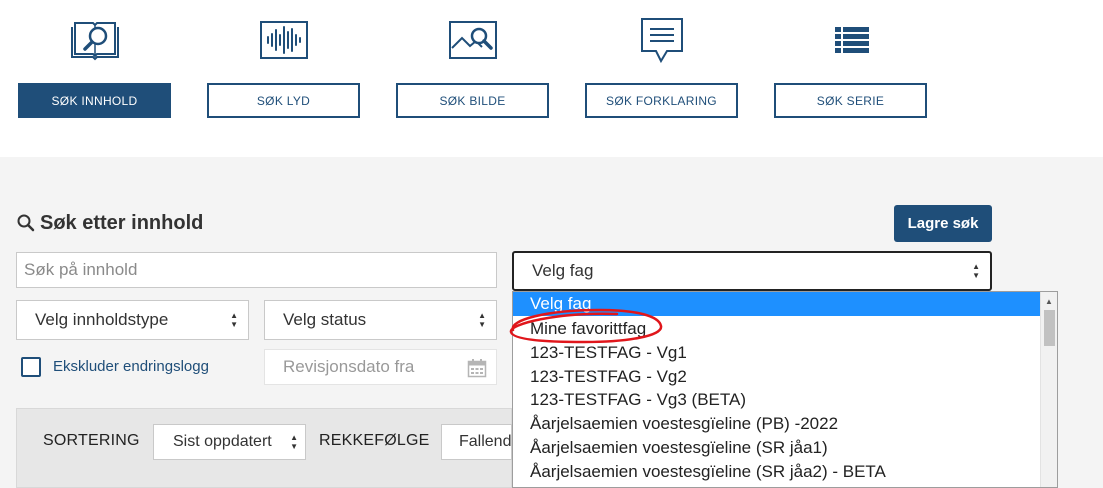 The height and width of the screenshot is (488, 1103). What do you see at coordinates (477, 368) in the screenshot?
I see `calendar-icon` at bounding box center [477, 368].